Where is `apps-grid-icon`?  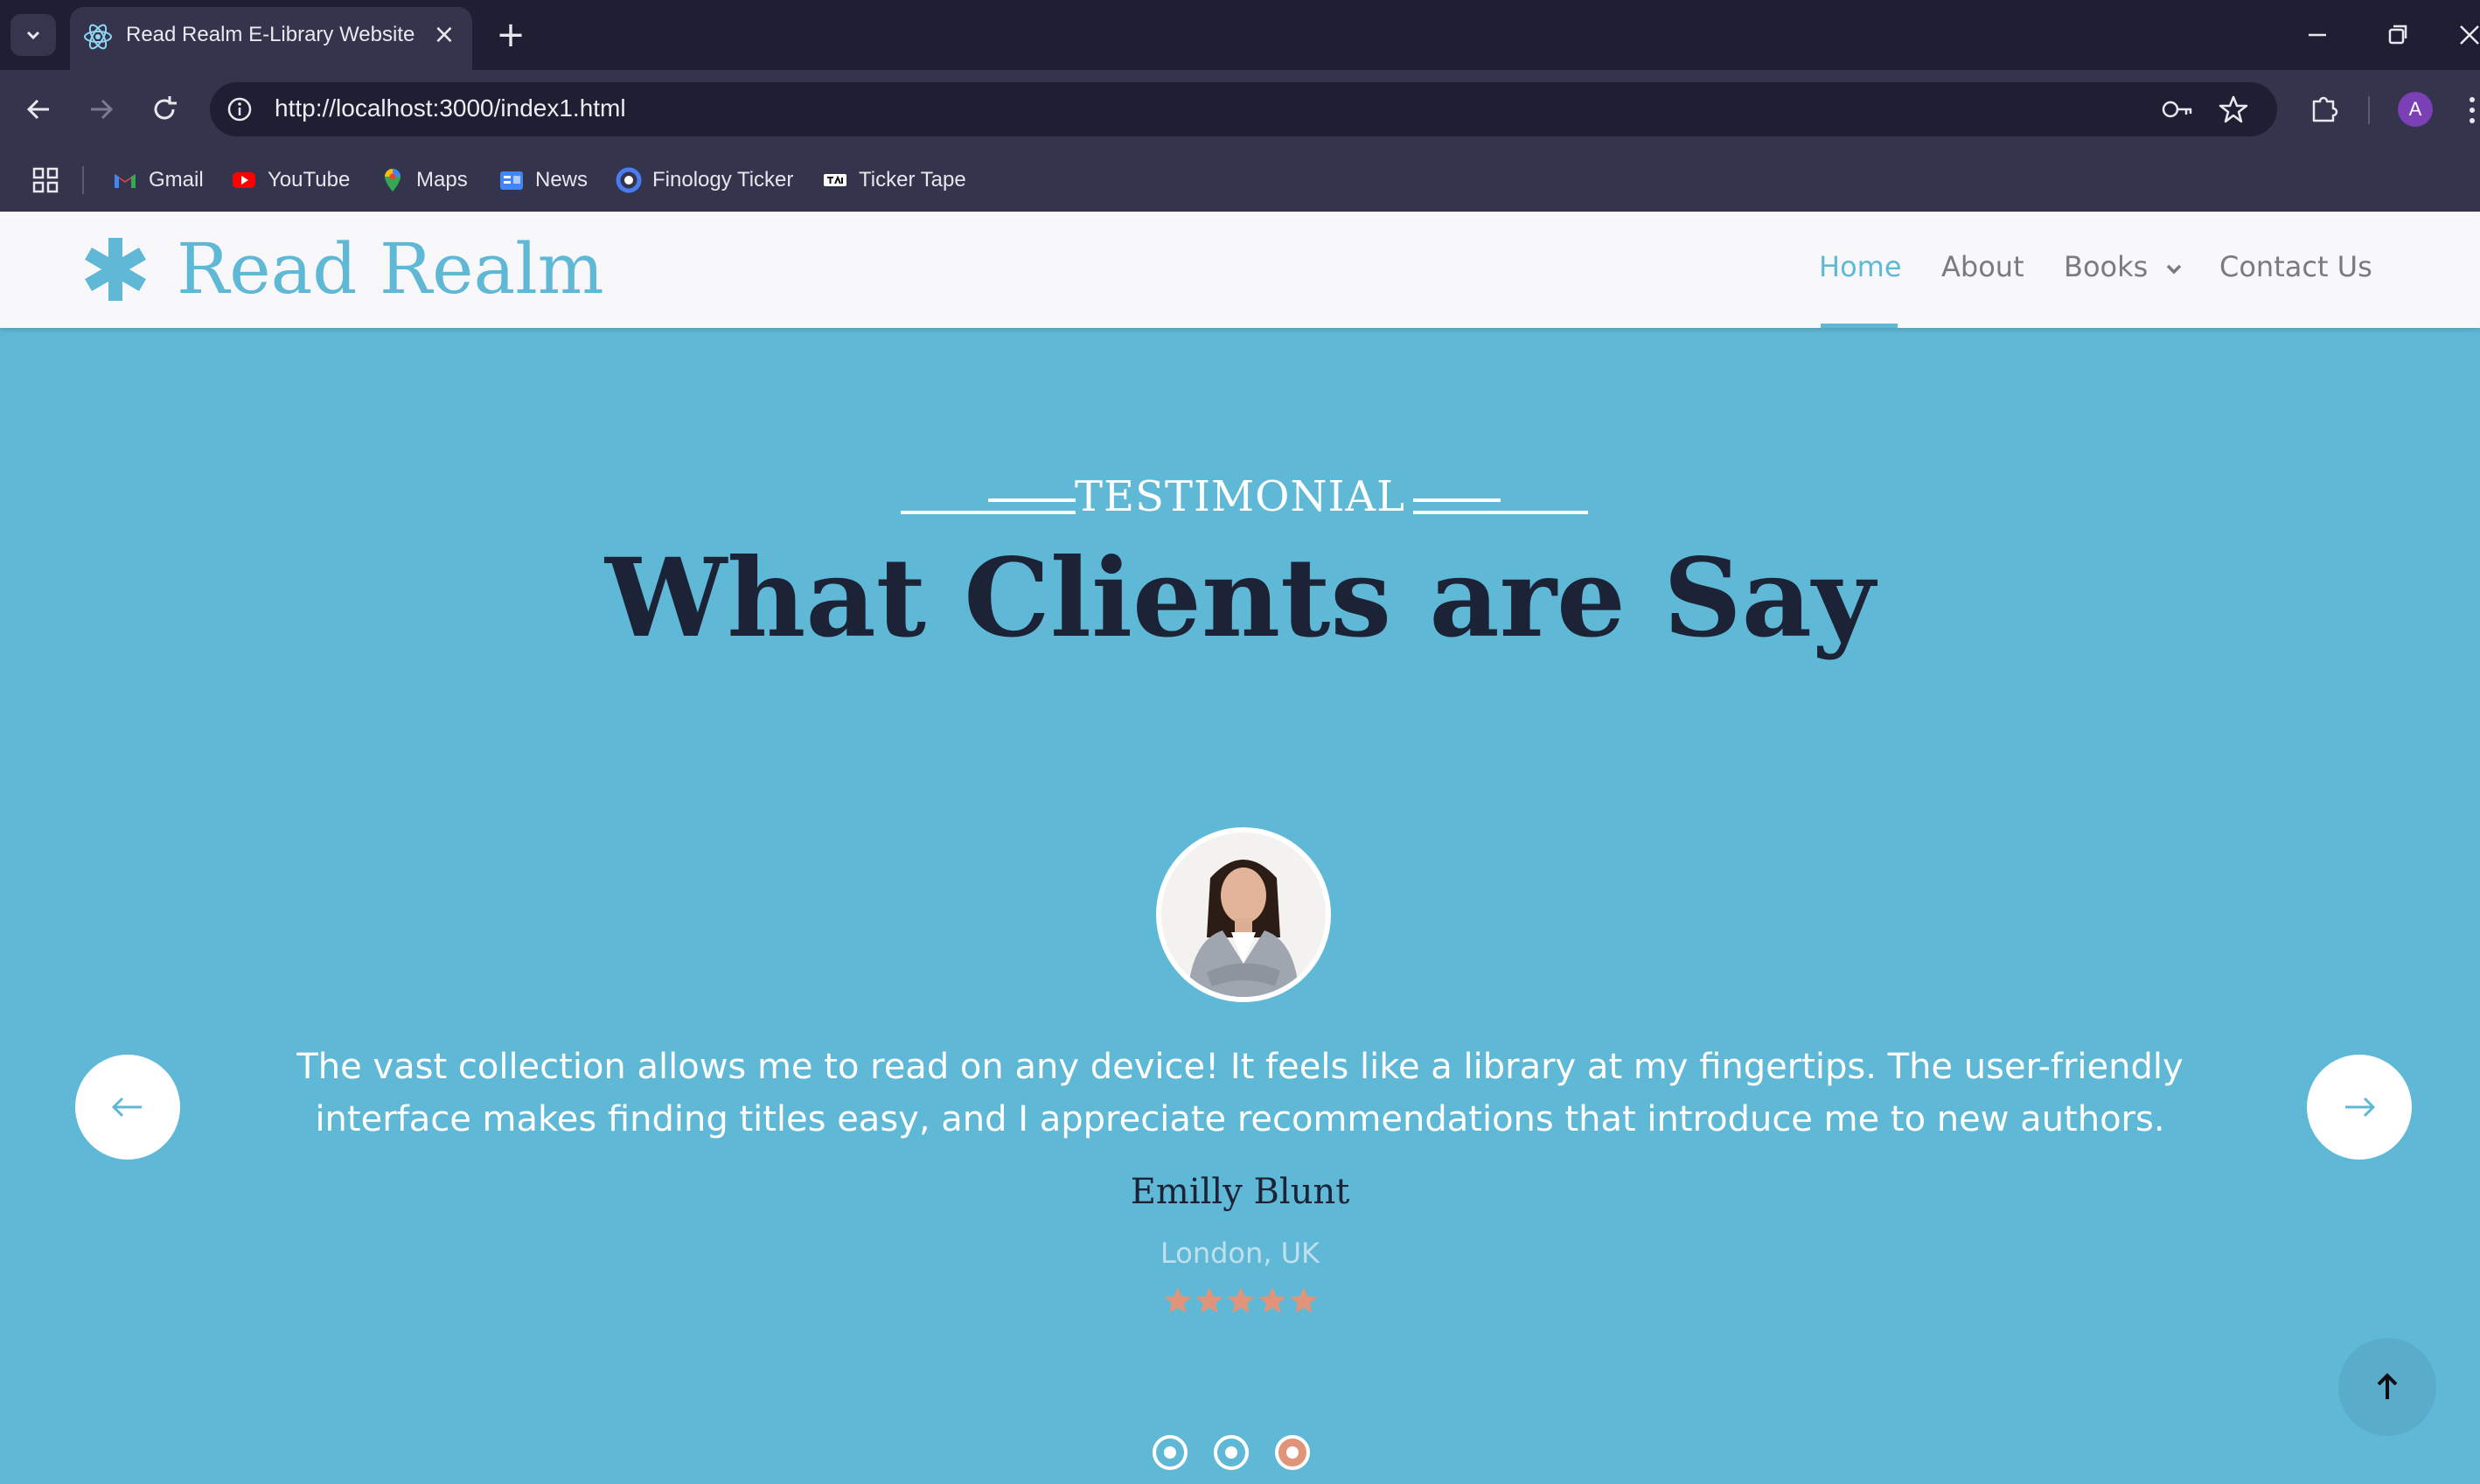 apps-grid-icon is located at coordinates (45, 180).